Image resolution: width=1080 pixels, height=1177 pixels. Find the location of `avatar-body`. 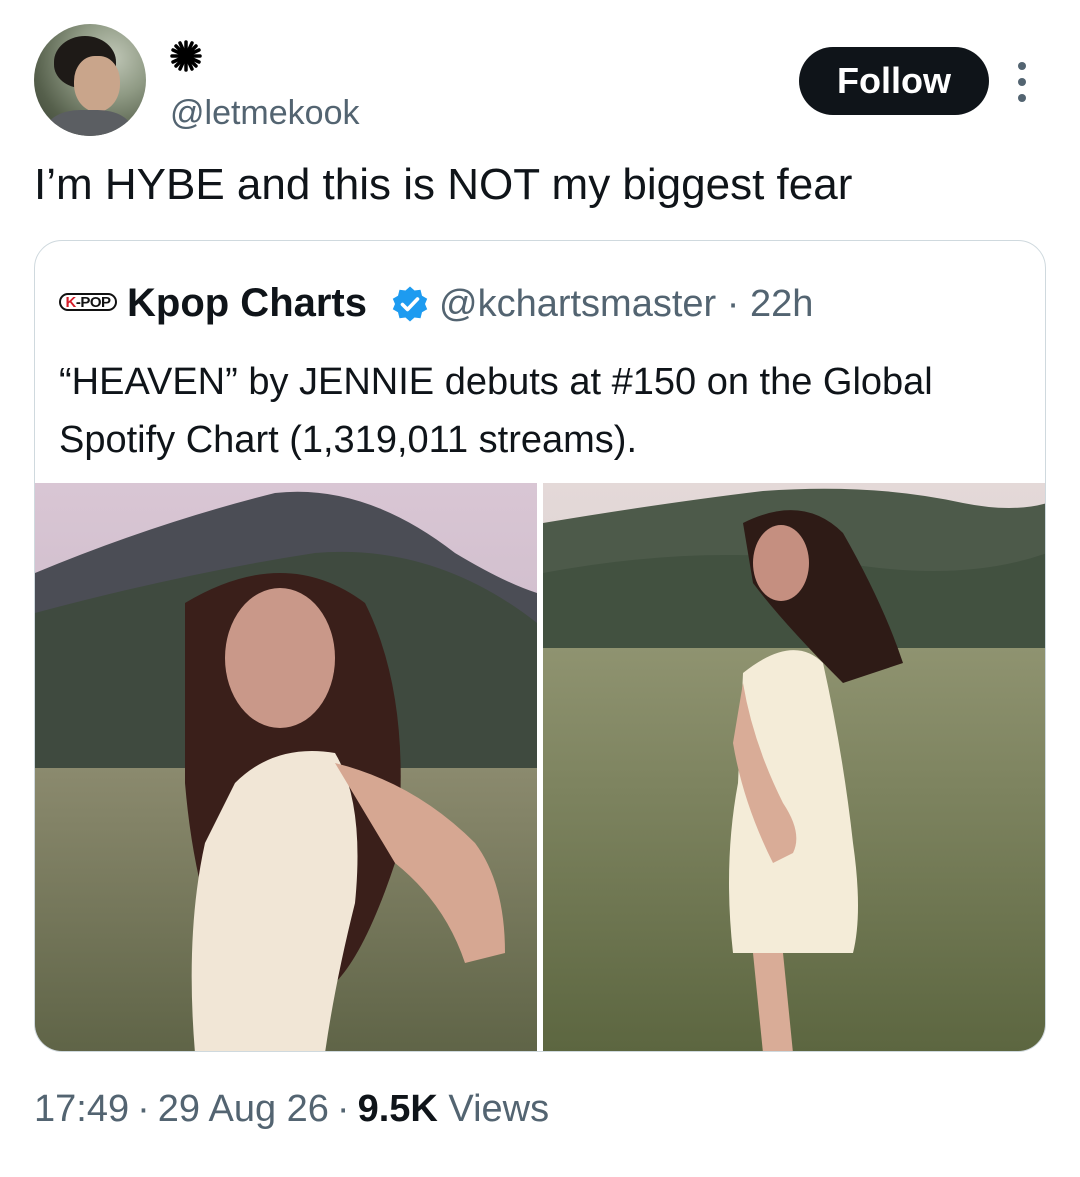

avatar-body is located at coordinates (89, 123).